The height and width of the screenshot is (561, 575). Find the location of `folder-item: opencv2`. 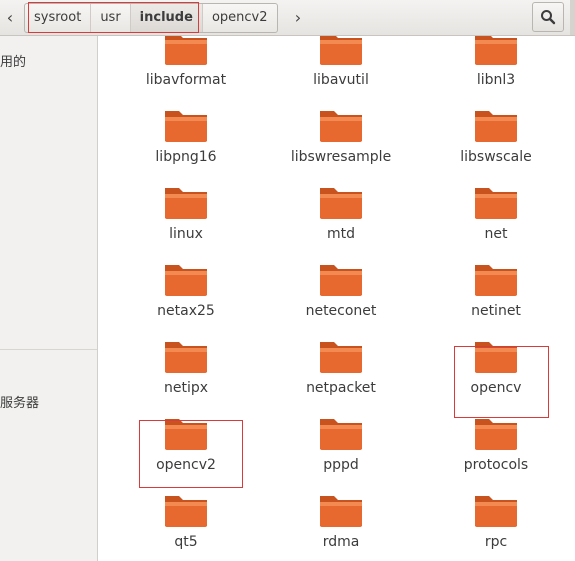

folder-item: opencv2 is located at coordinates (186, 443).